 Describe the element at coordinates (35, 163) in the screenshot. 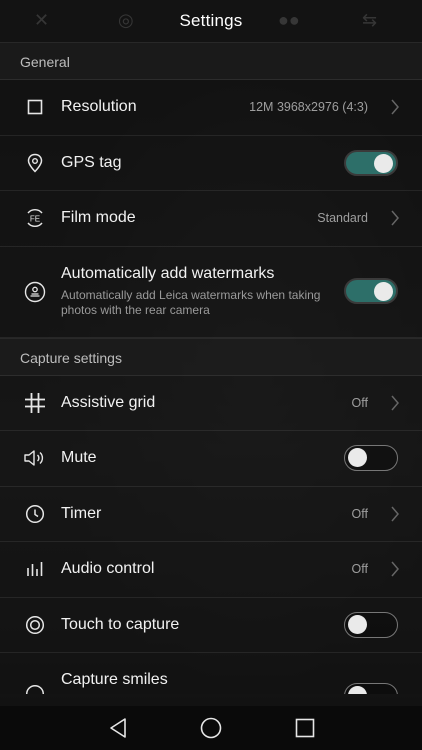

I see `location-pin-icon` at that location.